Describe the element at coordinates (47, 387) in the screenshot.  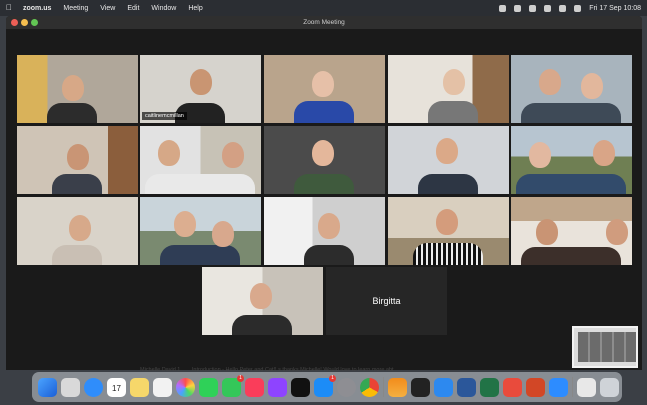
I see `finder-icon` at that location.